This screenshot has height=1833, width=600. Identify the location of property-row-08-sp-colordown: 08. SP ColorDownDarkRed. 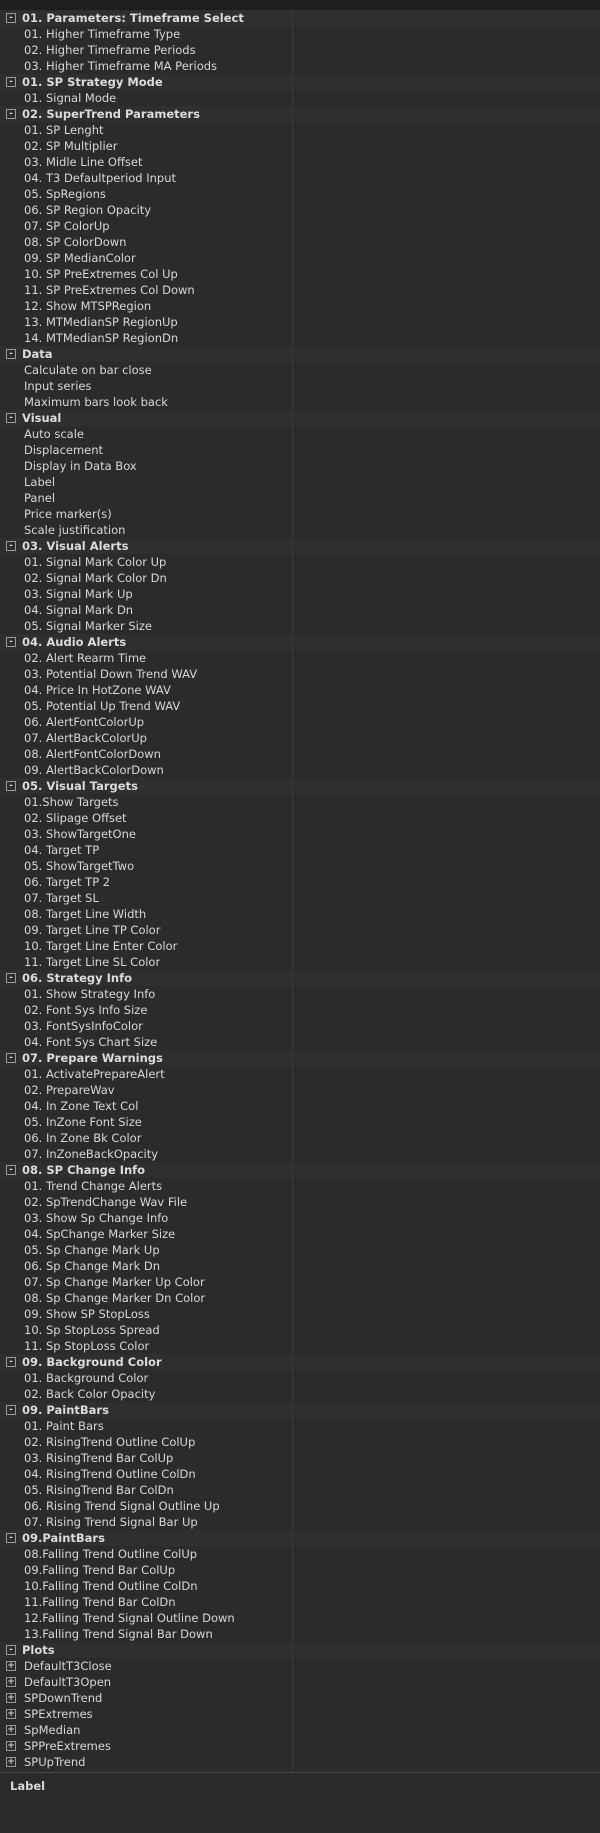
(300, 242).